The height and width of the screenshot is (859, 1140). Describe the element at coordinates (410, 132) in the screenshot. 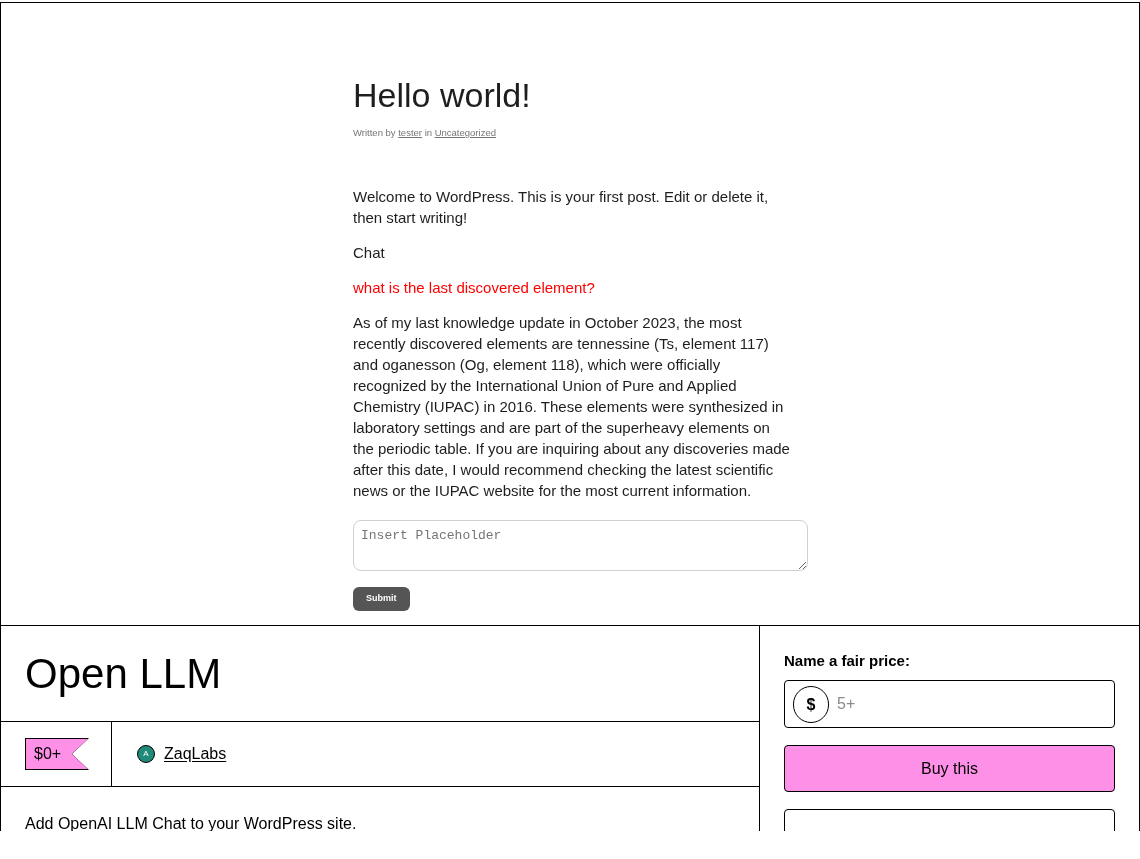

I see `author-link: tester` at that location.